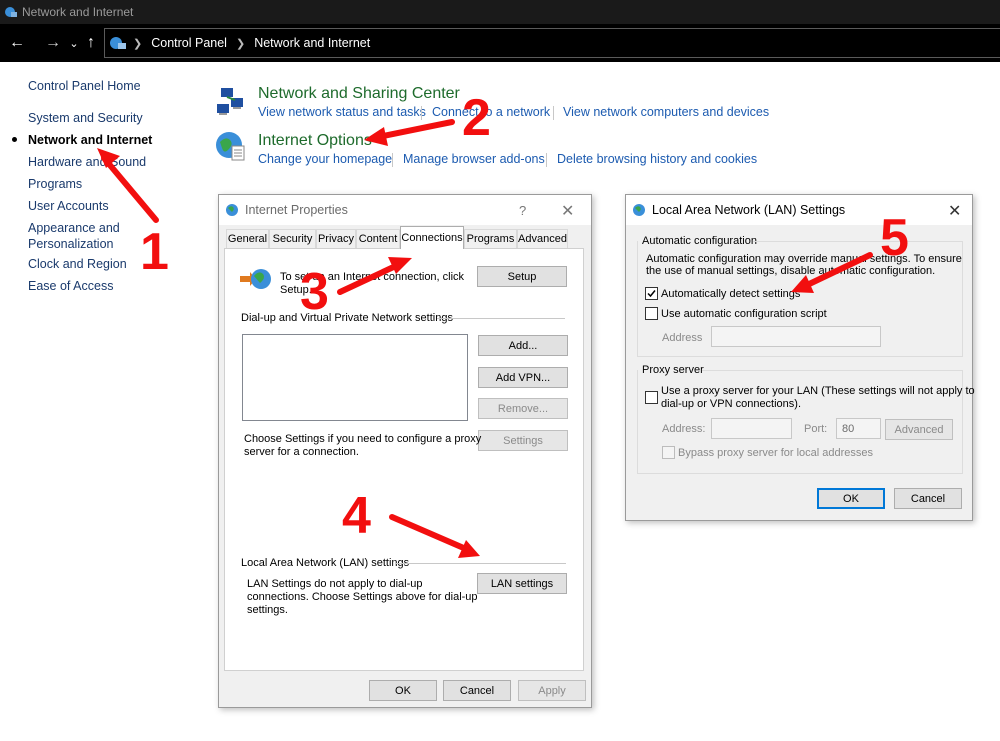 The image size is (1000, 741). What do you see at coordinates (432, 237) in the screenshot?
I see `tab-connections: Connections` at bounding box center [432, 237].